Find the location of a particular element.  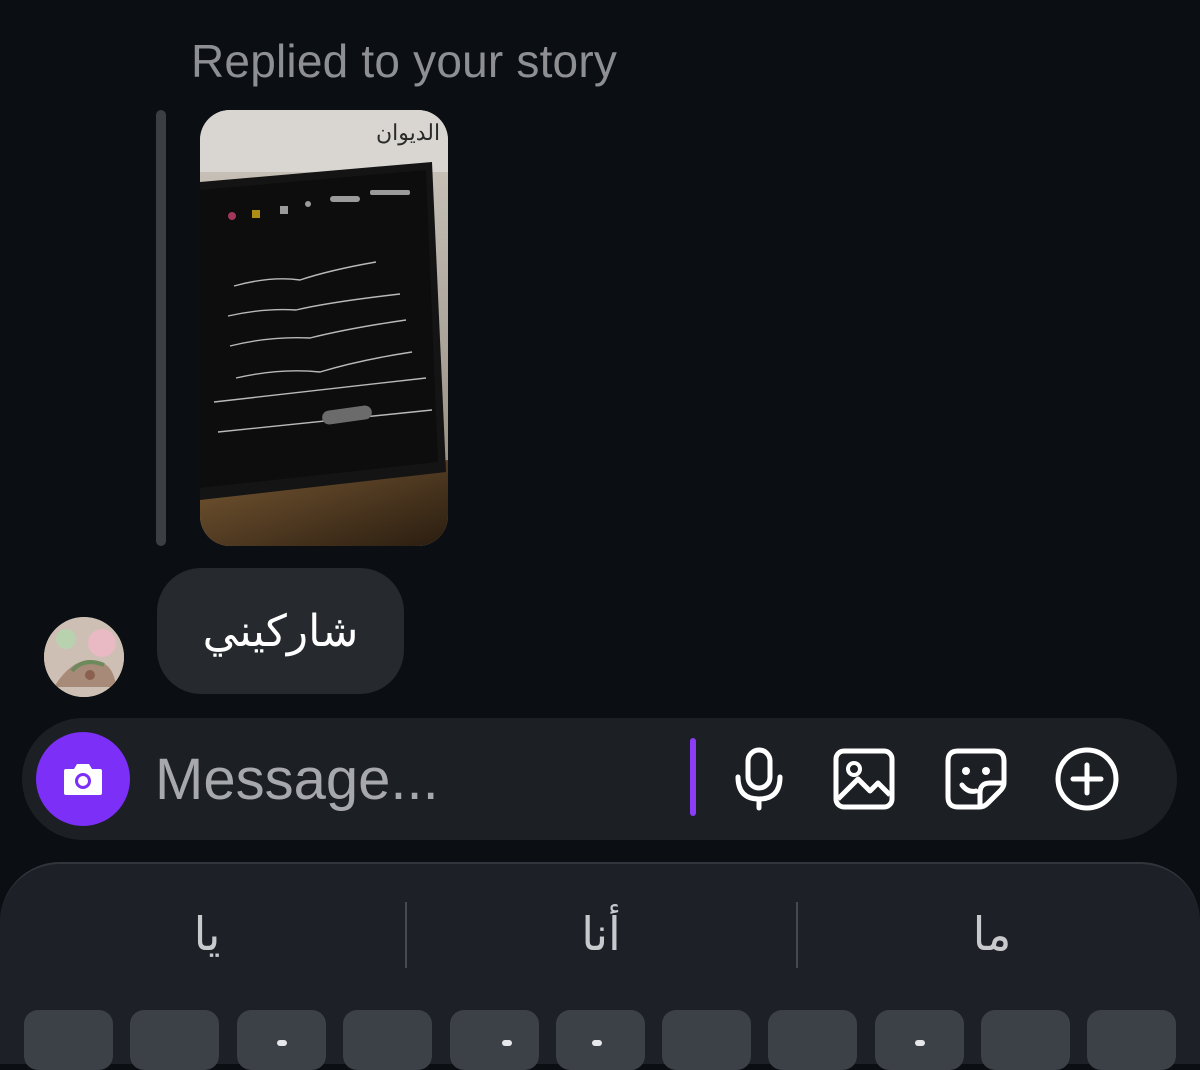

camera-icon is located at coordinates (83, 779).